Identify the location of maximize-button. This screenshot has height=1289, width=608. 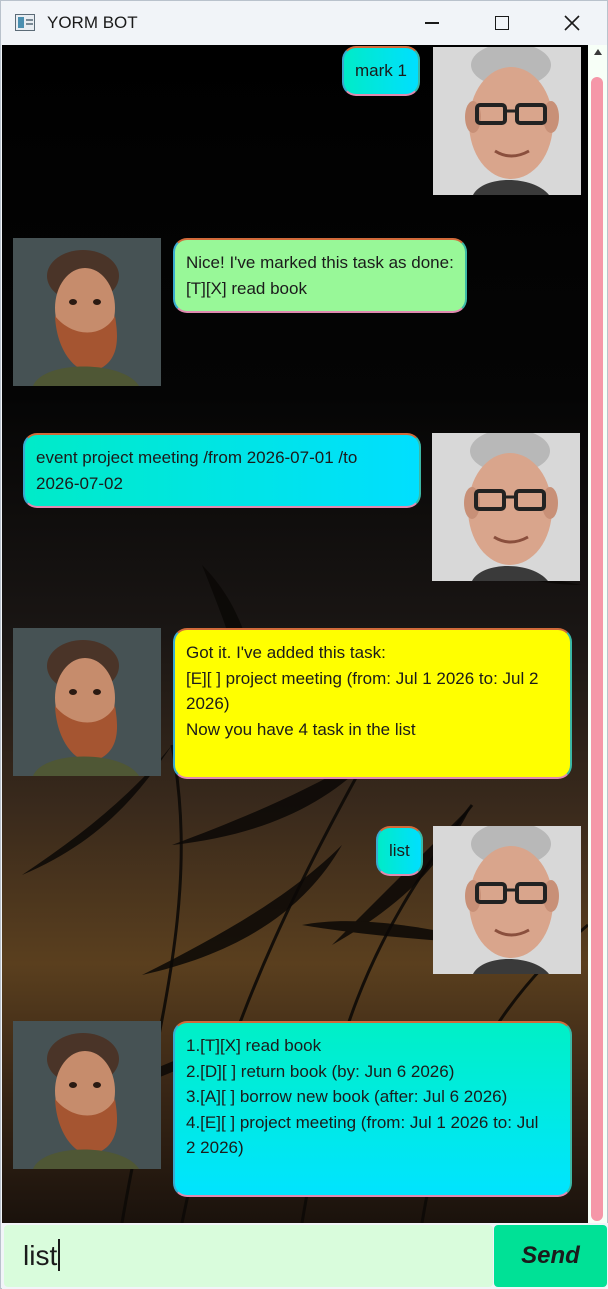
(502, 23).